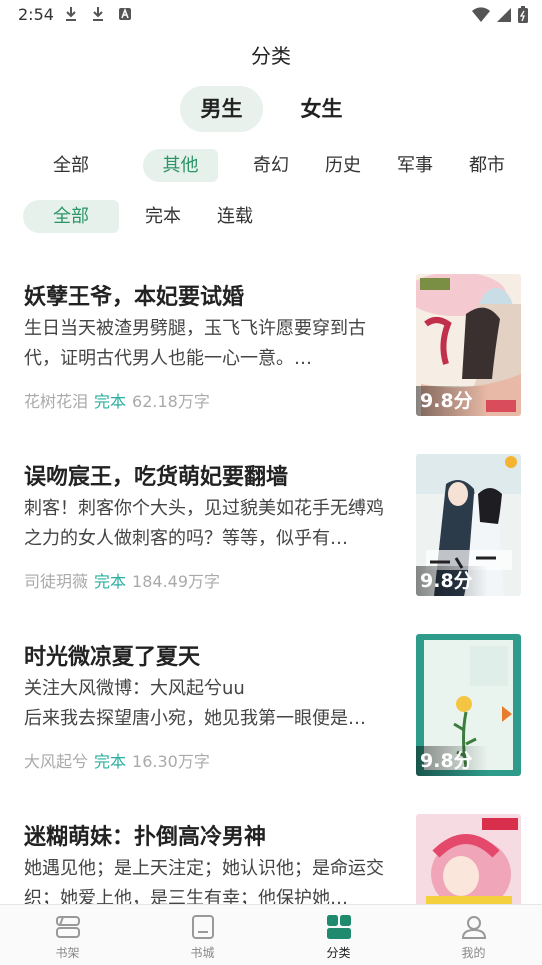  Describe the element at coordinates (338, 953) in the screenshot. I see `nav-label: 分类` at that location.